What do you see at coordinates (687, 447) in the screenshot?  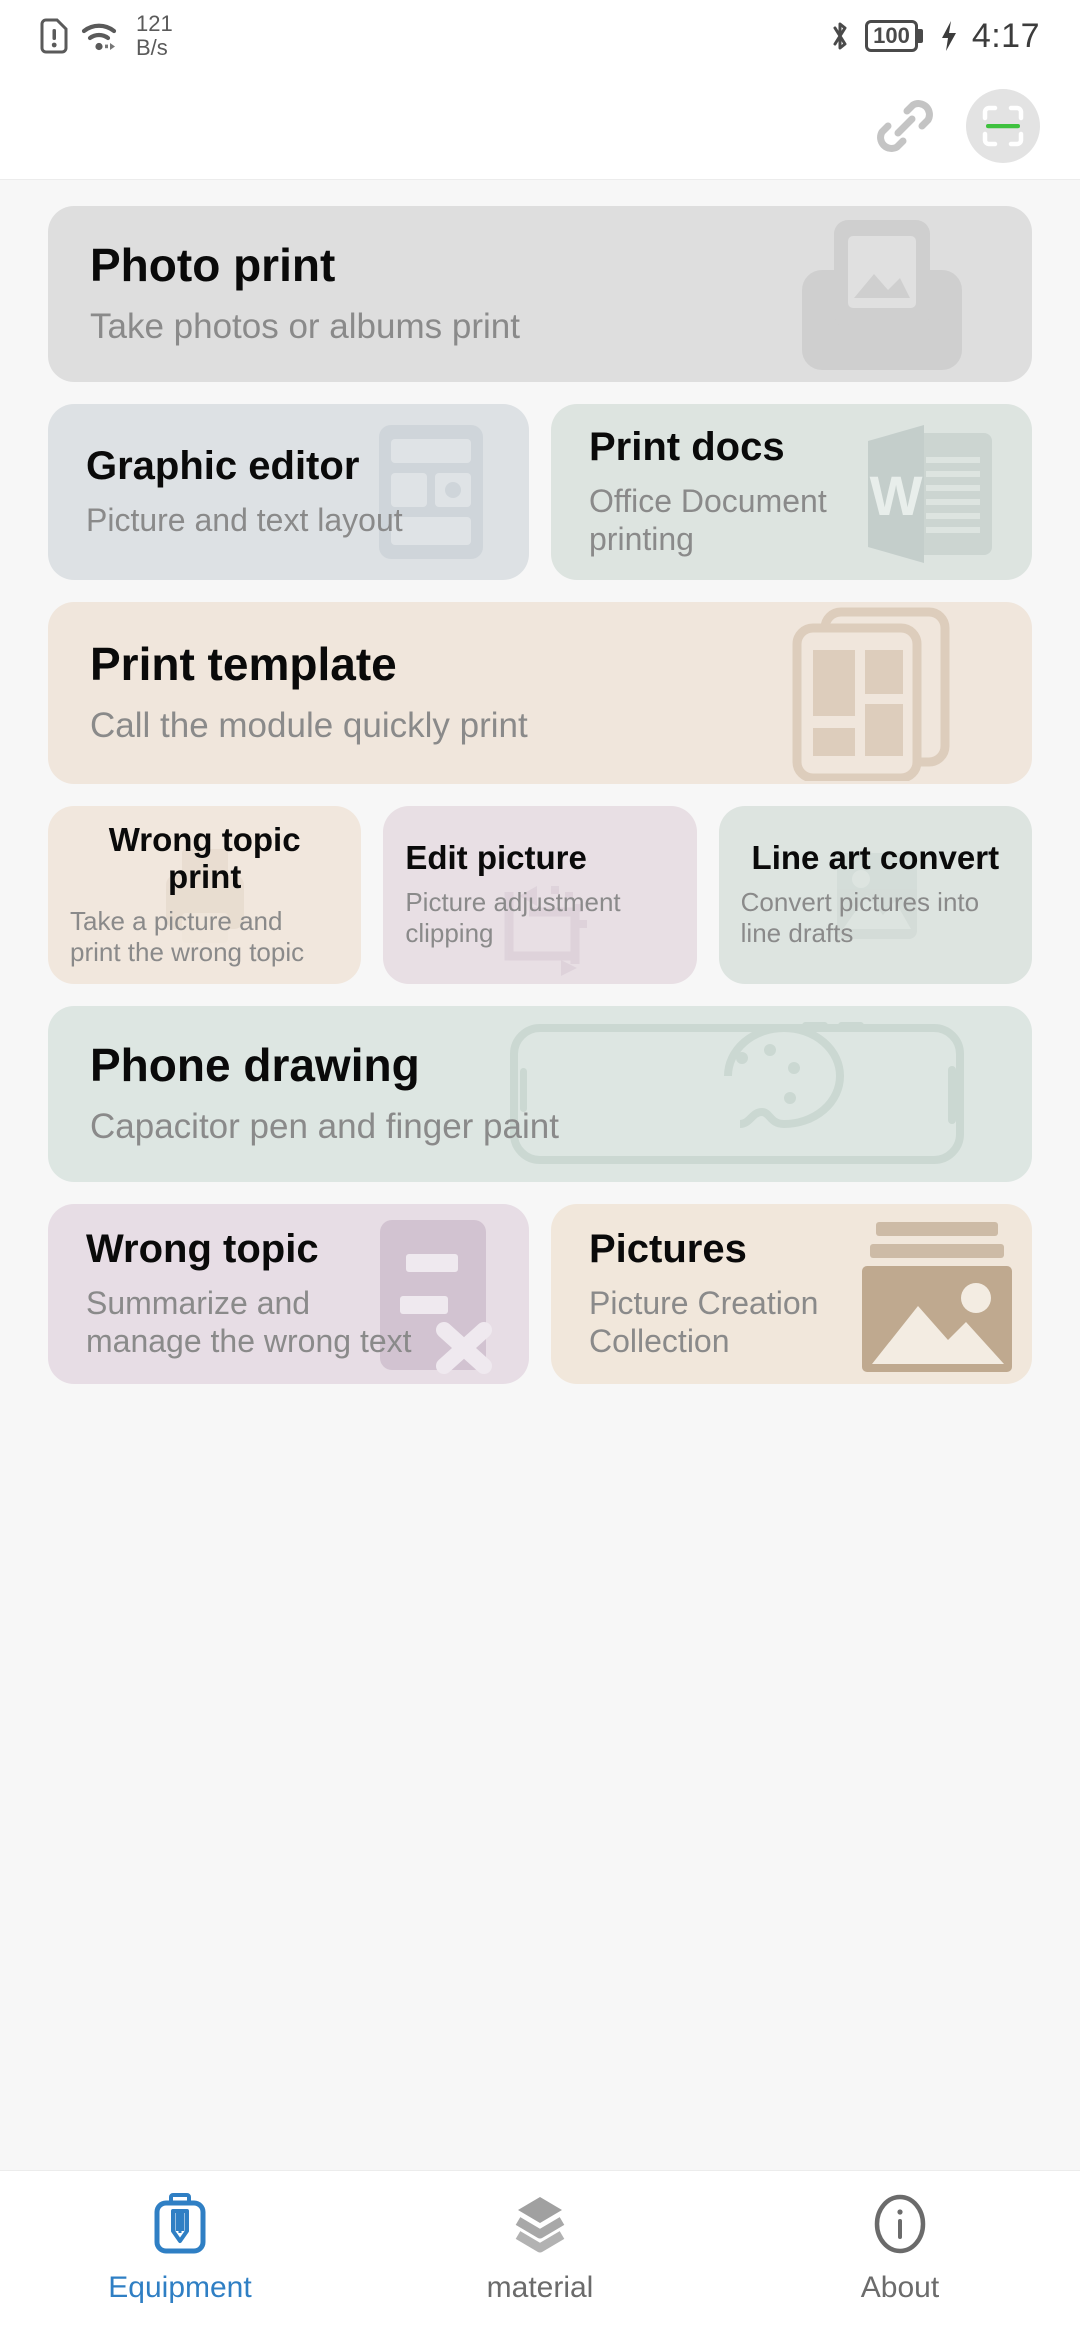 I see `card-title: Print docs` at bounding box center [687, 447].